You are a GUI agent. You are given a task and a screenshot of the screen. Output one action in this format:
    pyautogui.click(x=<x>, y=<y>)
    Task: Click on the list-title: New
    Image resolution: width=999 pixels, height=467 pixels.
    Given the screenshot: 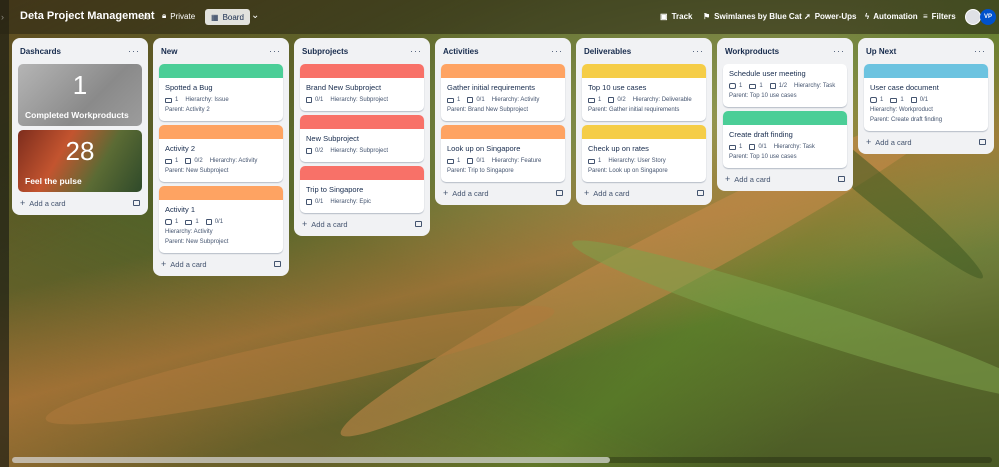 What is the action you would take?
    pyautogui.click(x=169, y=51)
    